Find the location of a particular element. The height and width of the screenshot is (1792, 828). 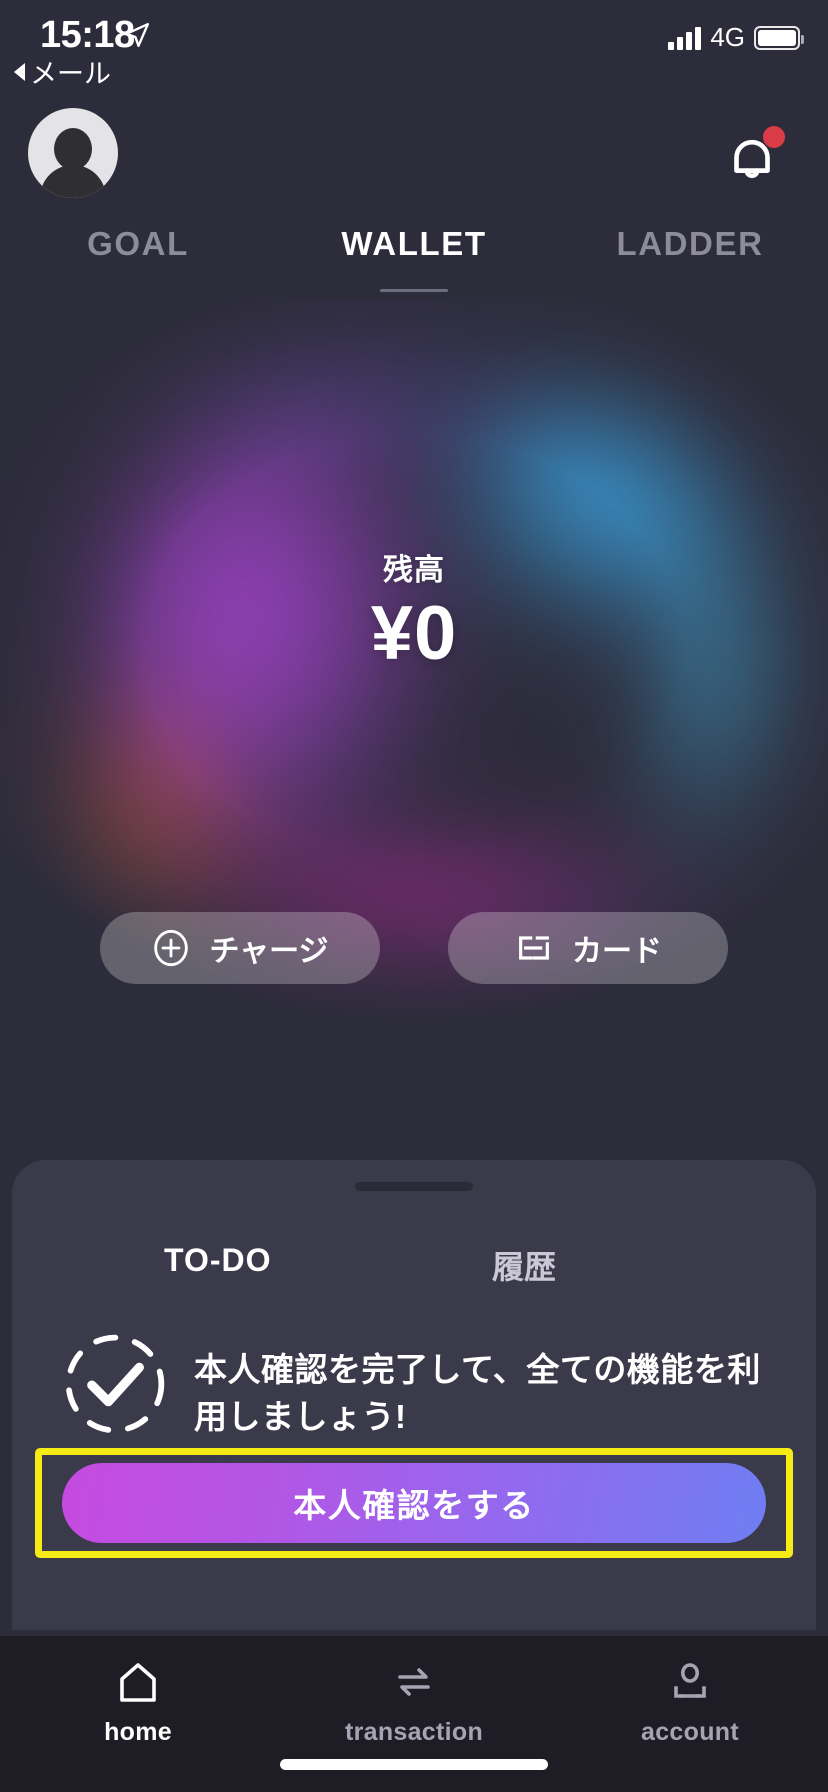

person-card-icon is located at coordinates (690, 1680).